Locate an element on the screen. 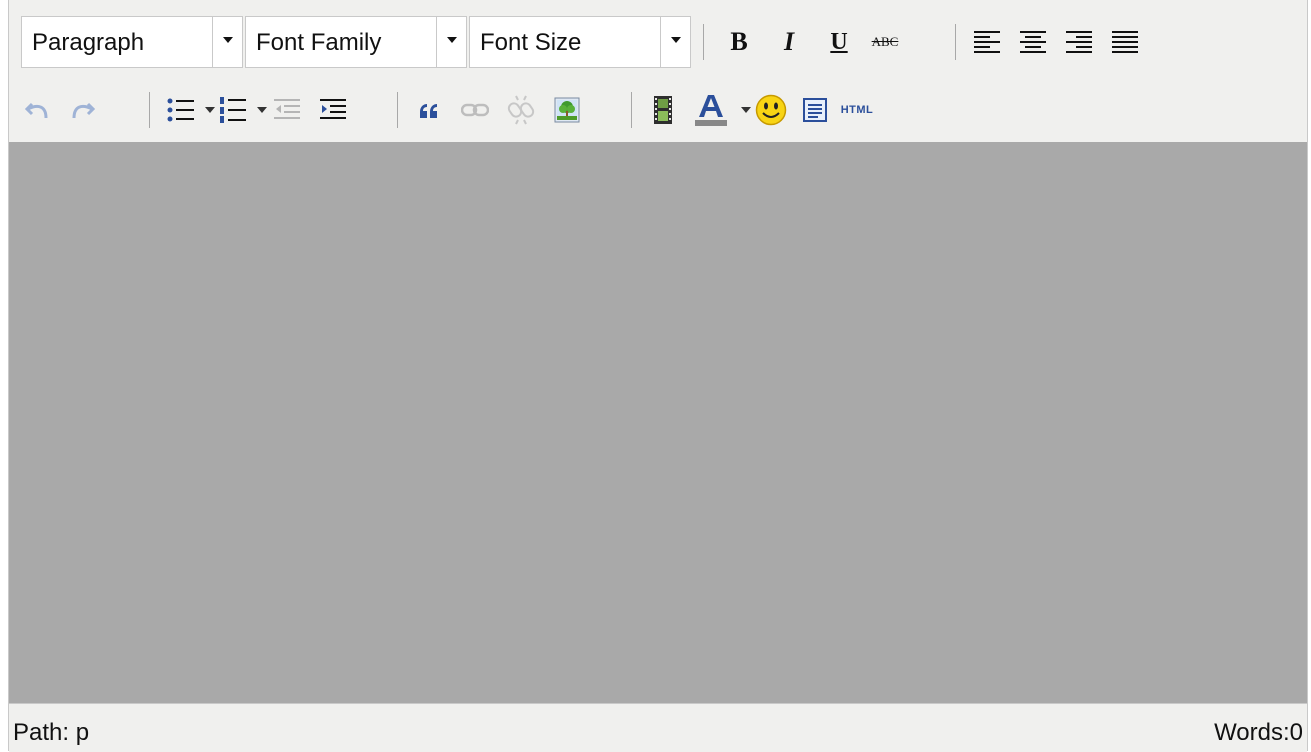  insert-image-button is located at coordinates (567, 110).